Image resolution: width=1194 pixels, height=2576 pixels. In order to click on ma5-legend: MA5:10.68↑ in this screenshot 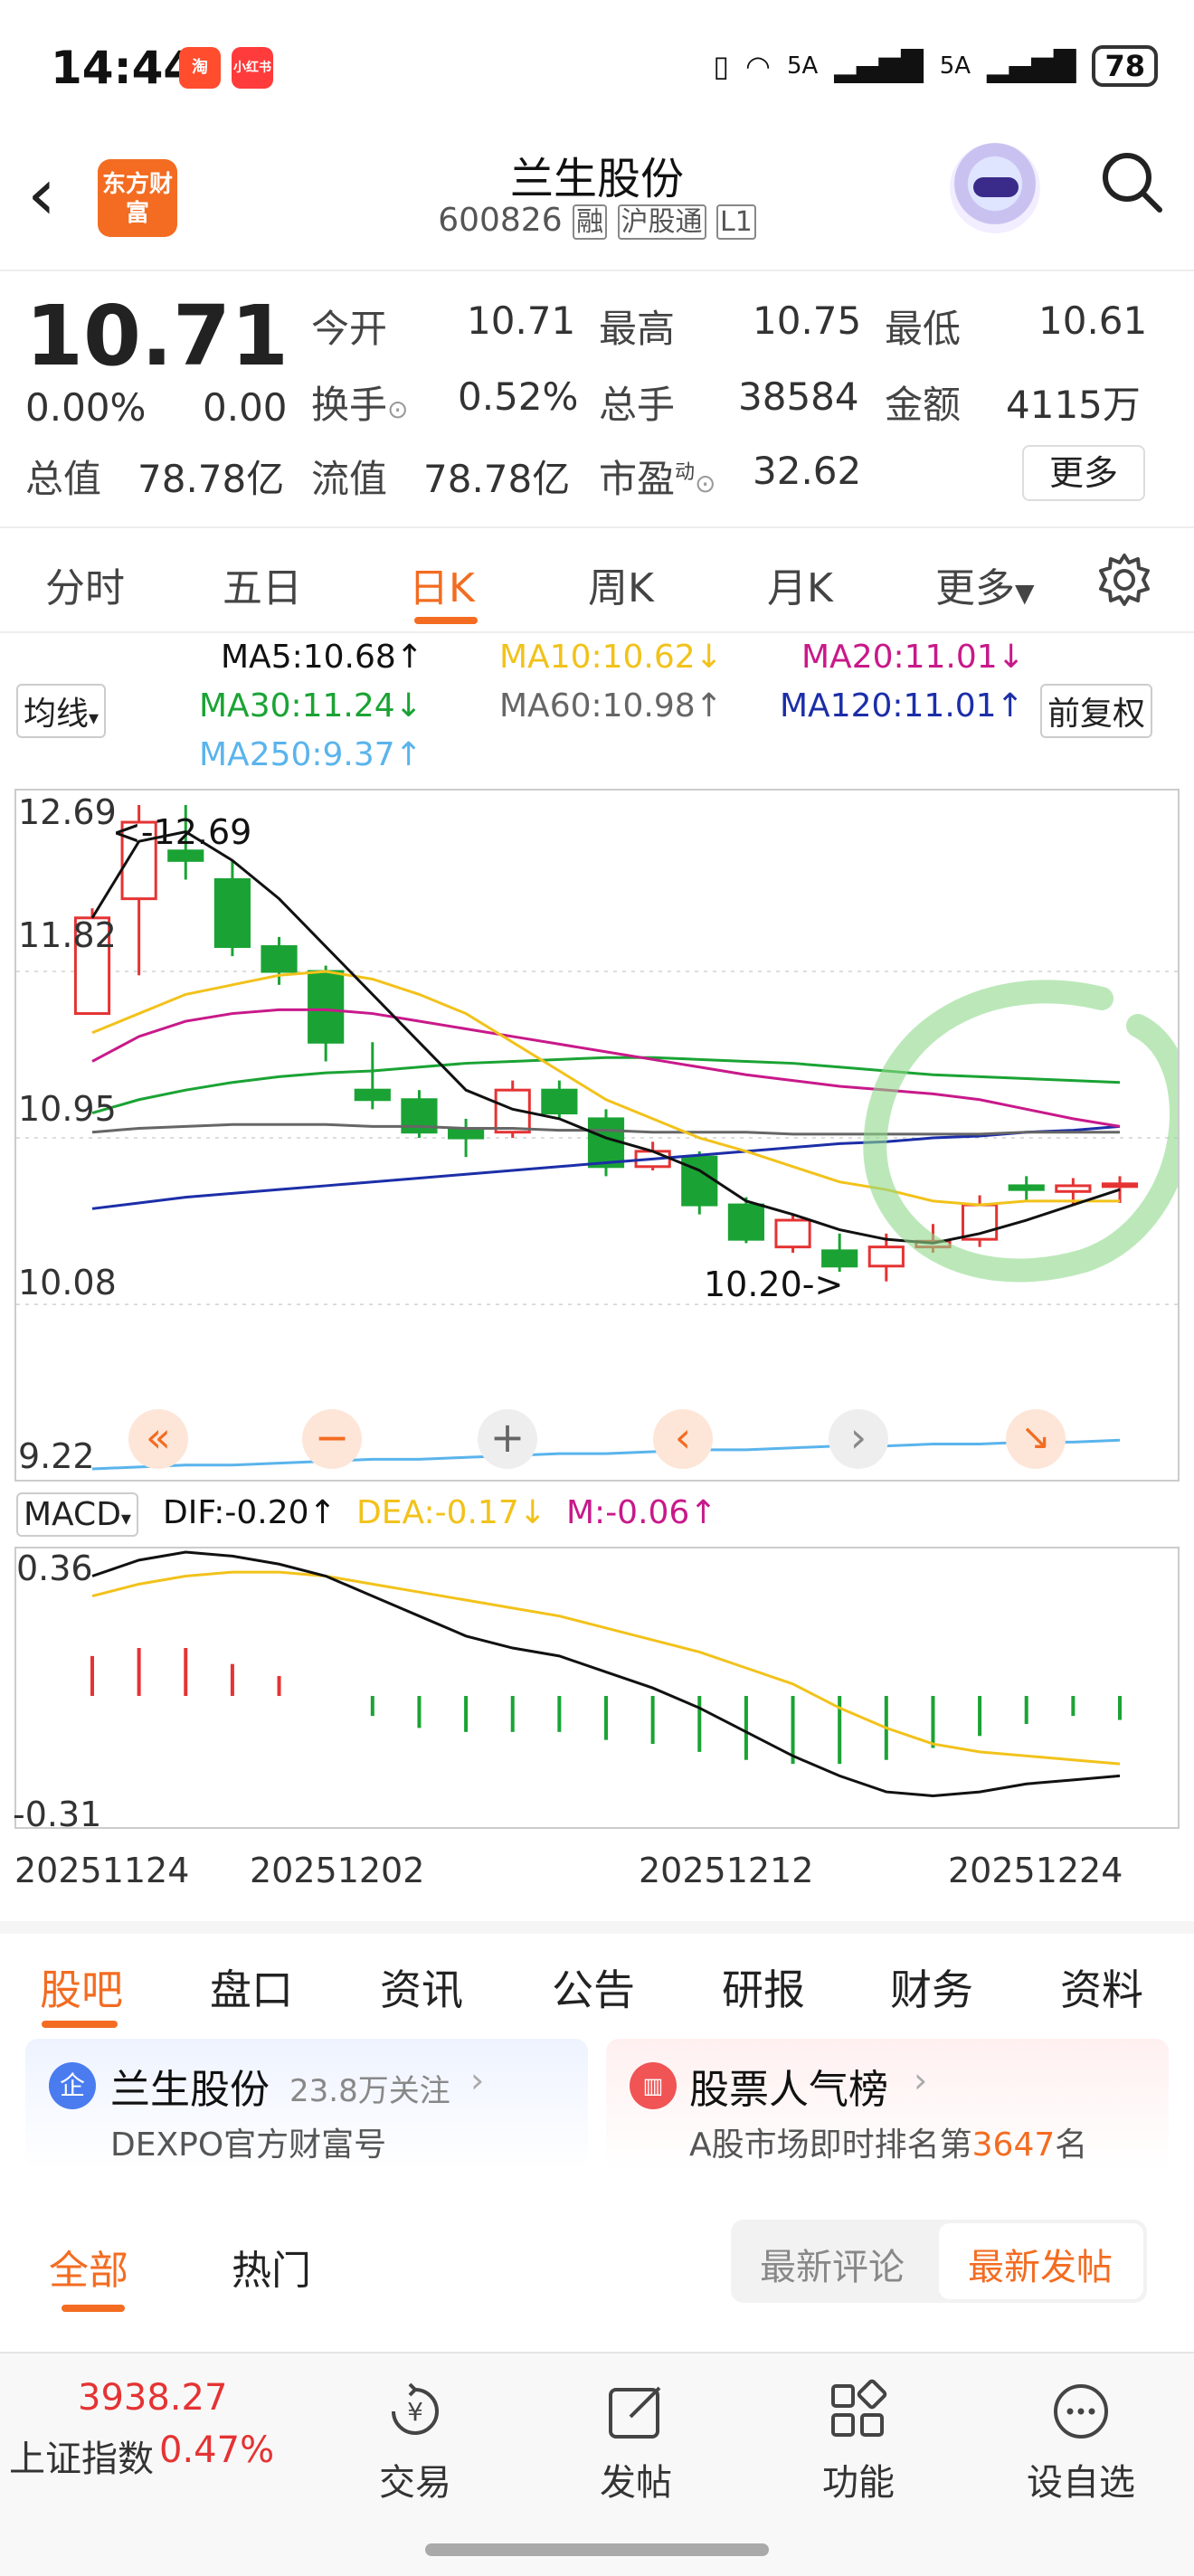, I will do `click(322, 657)`.